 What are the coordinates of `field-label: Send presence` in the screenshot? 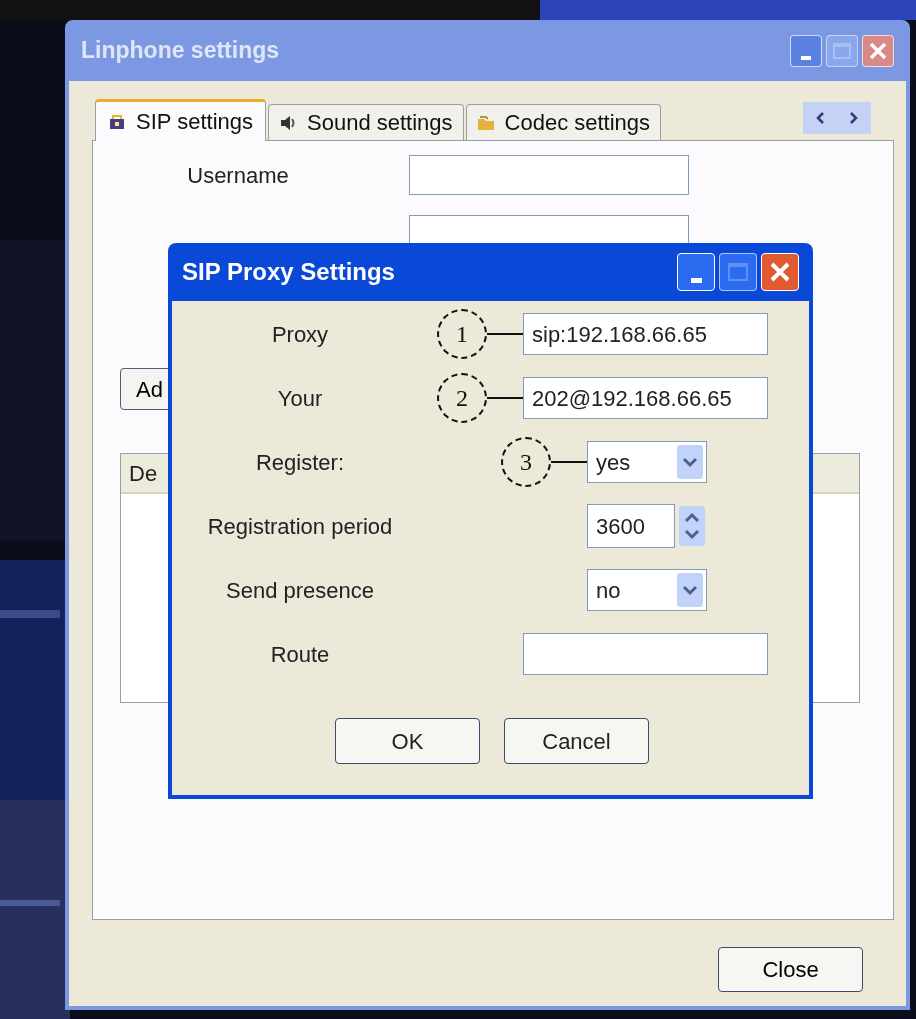 It's located at (300, 590).